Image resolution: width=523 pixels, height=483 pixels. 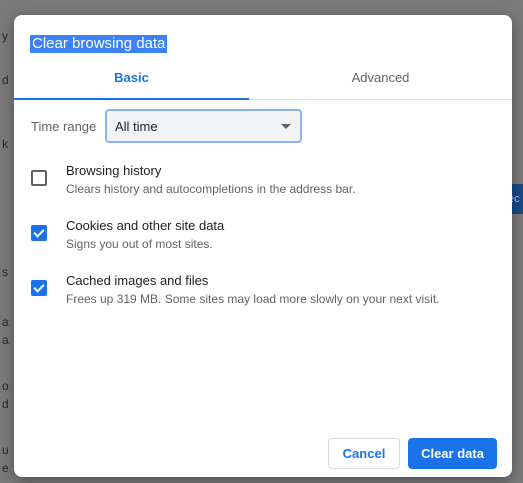 What do you see at coordinates (5, 144) in the screenshot?
I see `background-text: k` at bounding box center [5, 144].